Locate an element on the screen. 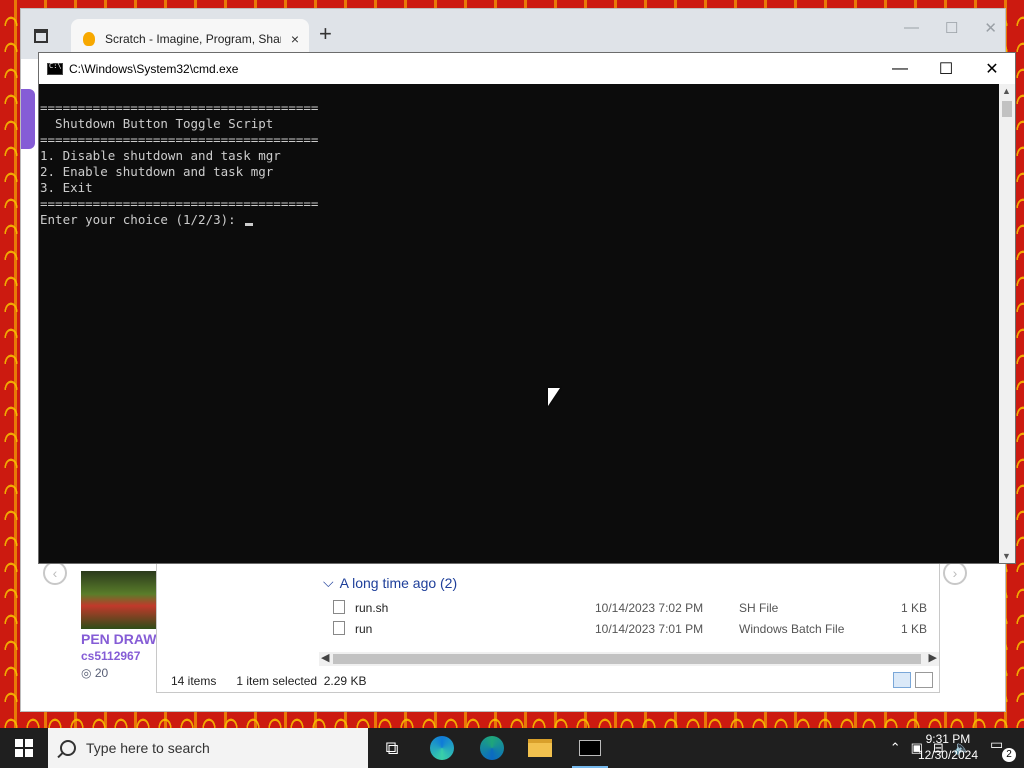  details-view-icon is located at coordinates (902, 680).